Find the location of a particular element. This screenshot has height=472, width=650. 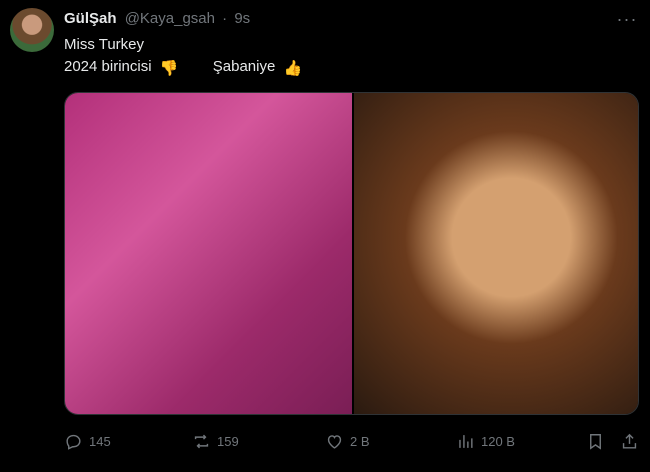

like-button: 2 B is located at coordinates (347, 441).